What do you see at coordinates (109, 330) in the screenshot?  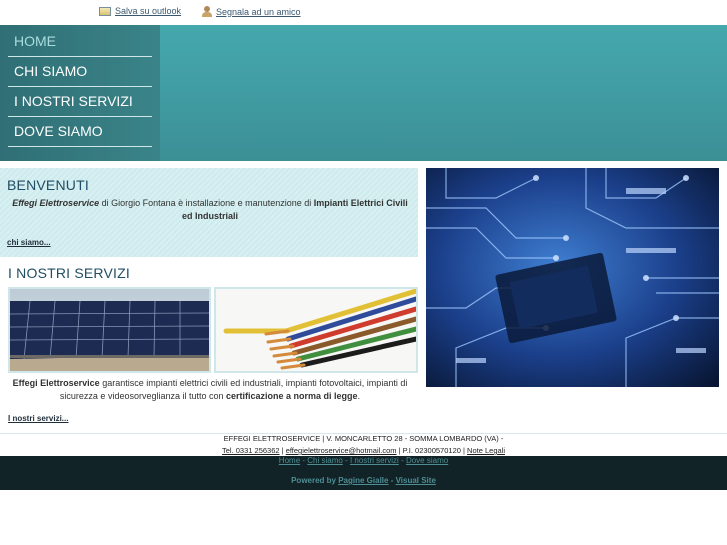 I see `solar-panels-image` at bounding box center [109, 330].